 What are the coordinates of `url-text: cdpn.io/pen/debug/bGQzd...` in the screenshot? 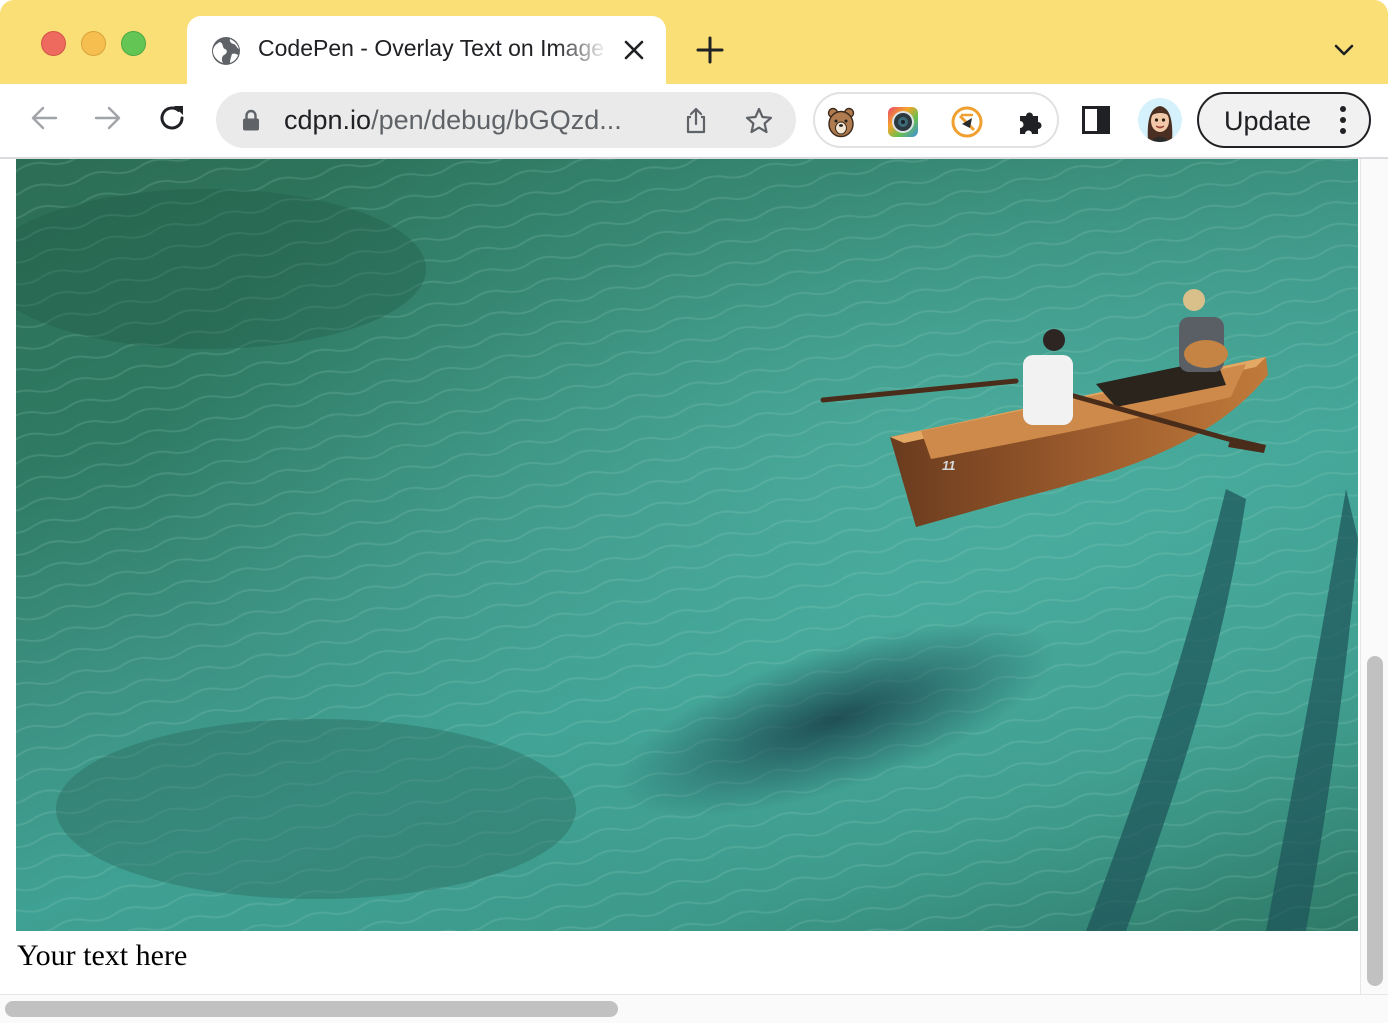 It's located at (453, 120).